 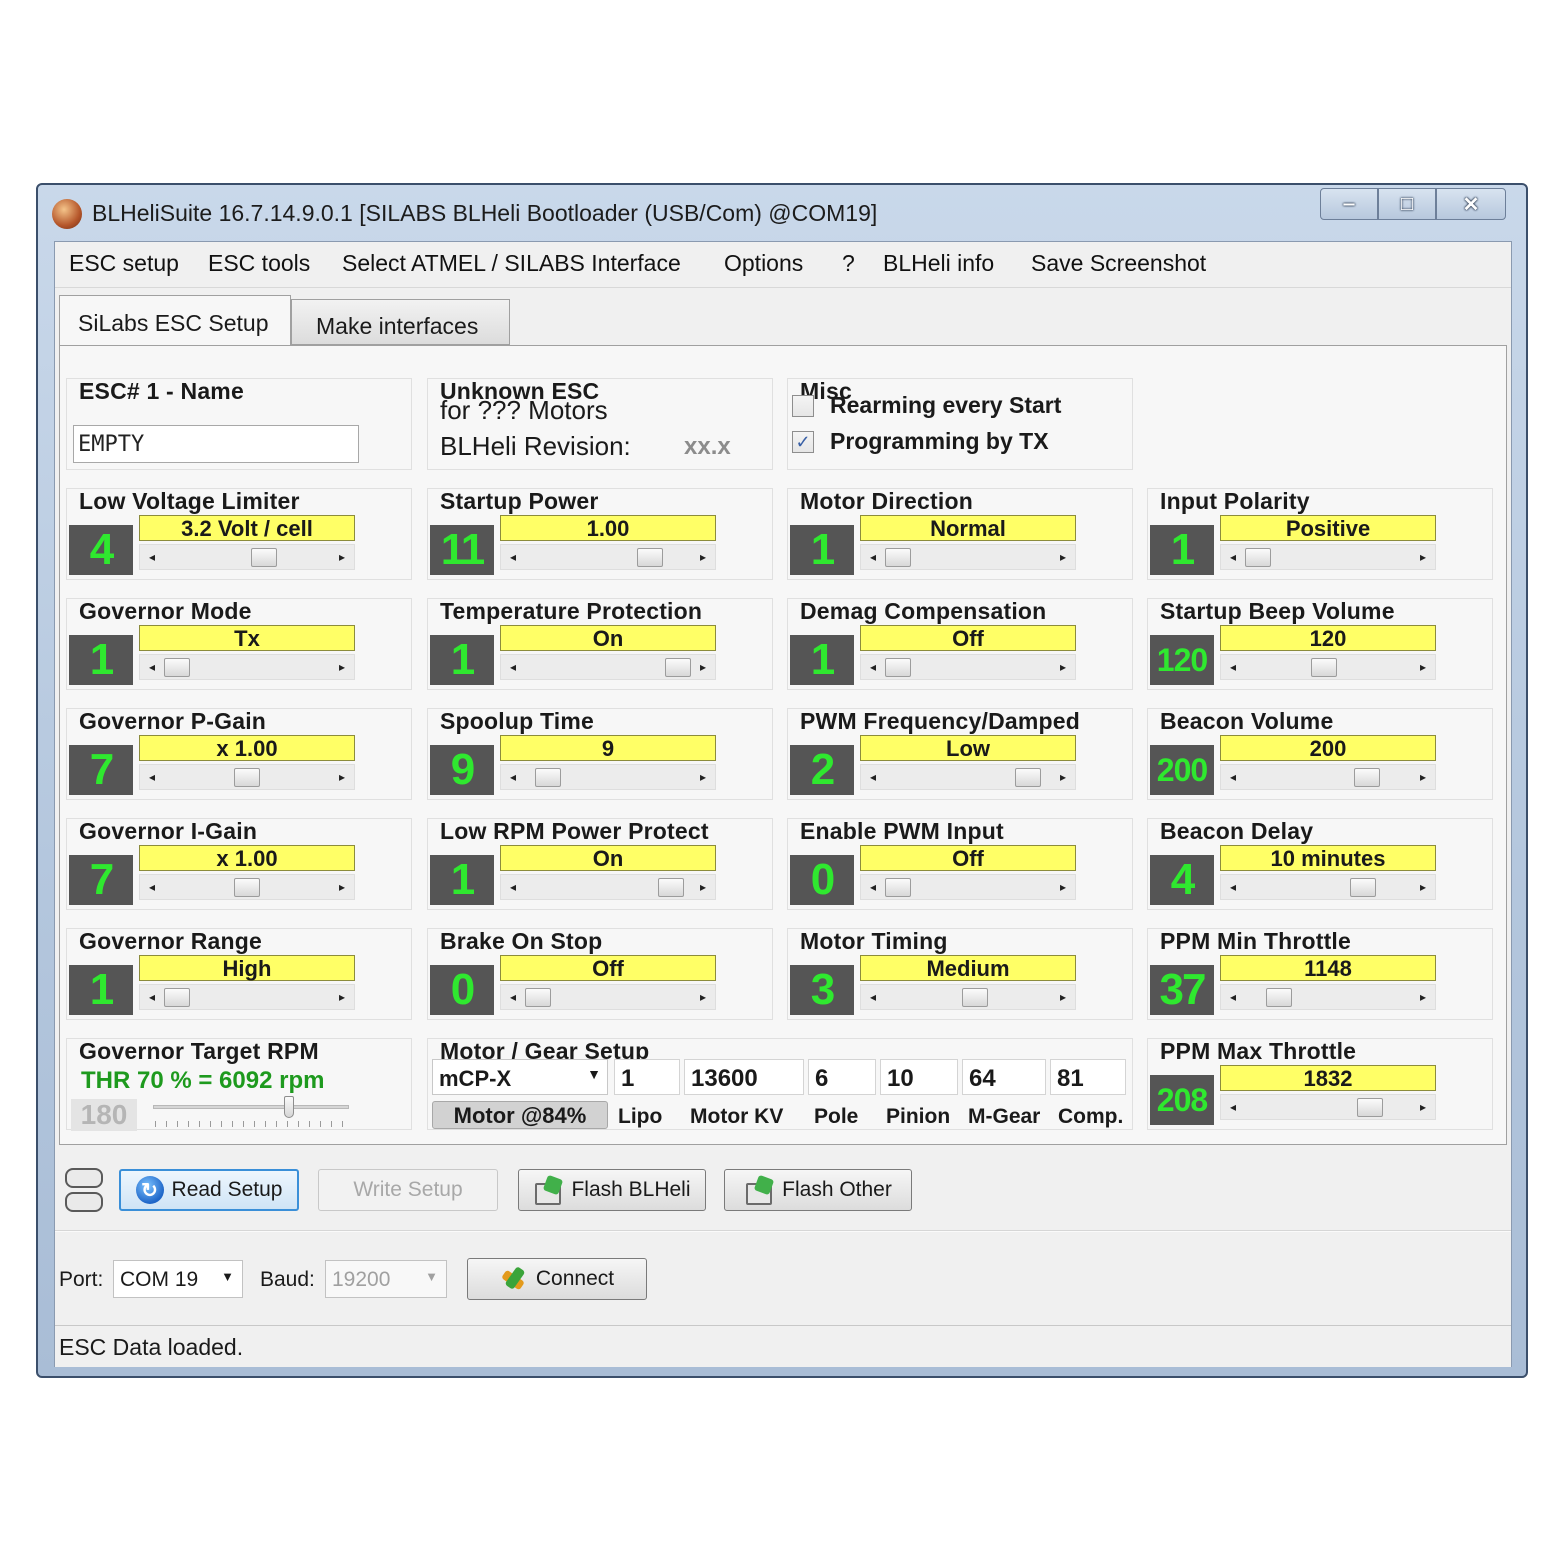 What do you see at coordinates (842, 1077) in the screenshot?
I see `pole-field: 6` at bounding box center [842, 1077].